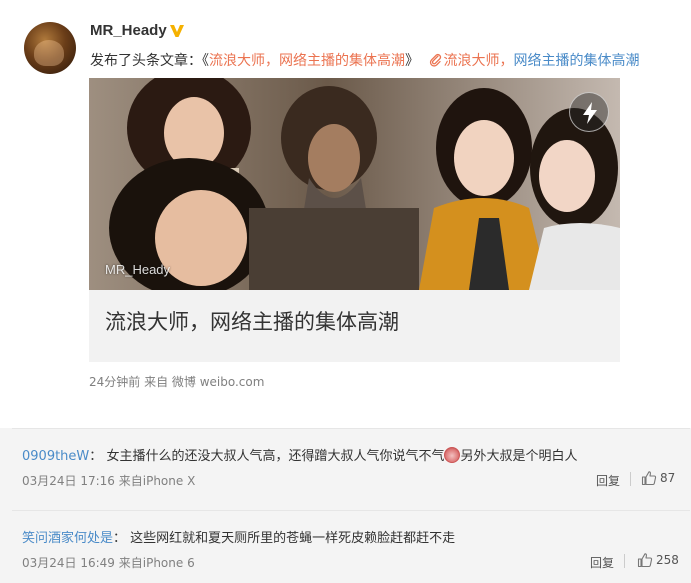 The height and width of the screenshot is (583, 691). Describe the element at coordinates (177, 30) in the screenshot. I see `vip-badge-icon` at that location.